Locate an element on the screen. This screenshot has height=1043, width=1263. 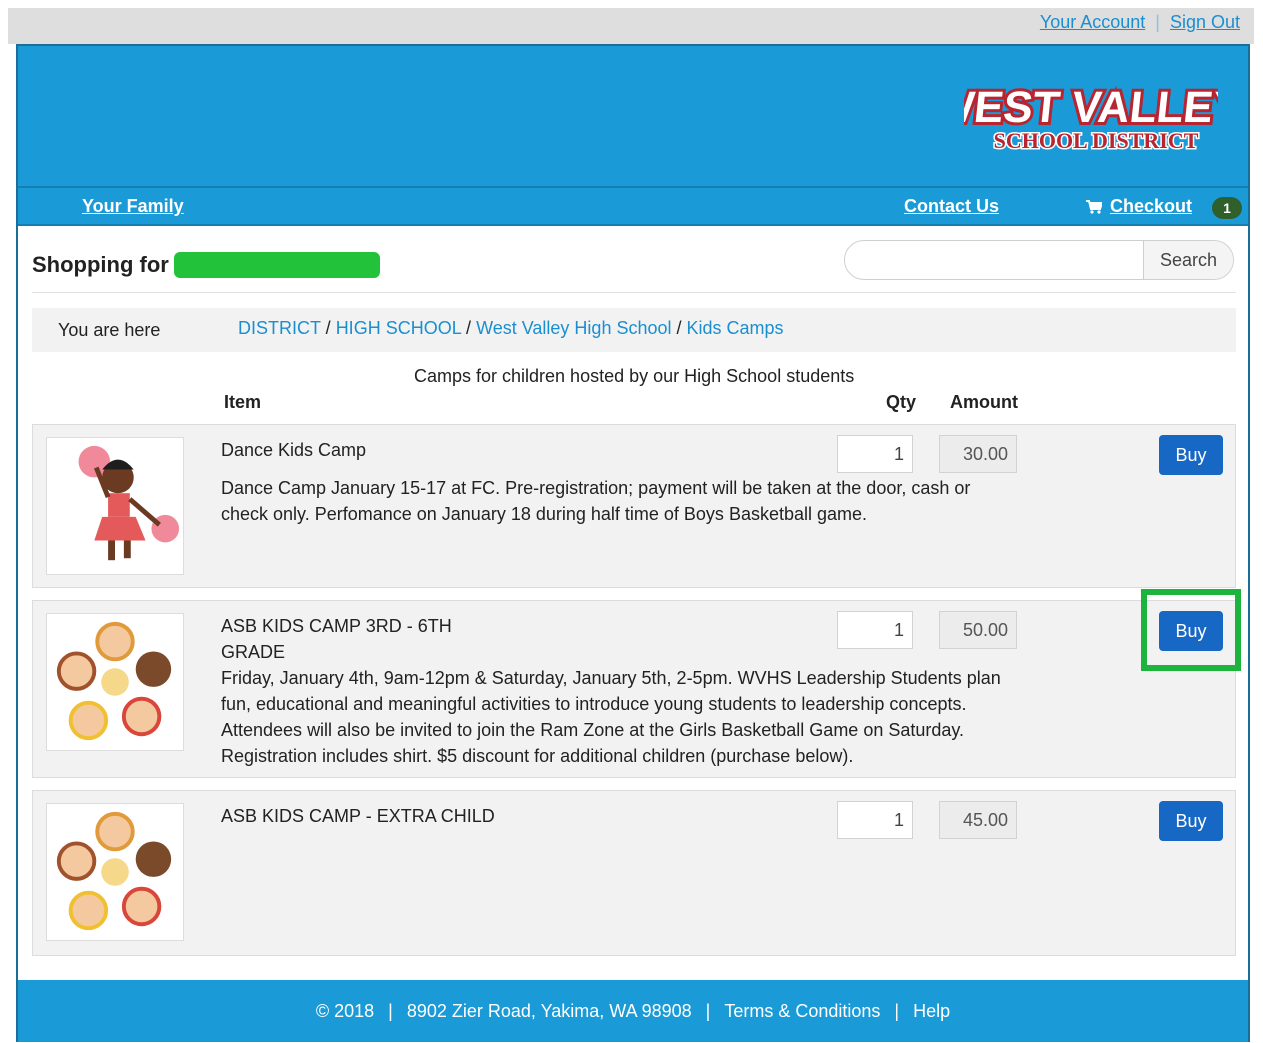
nav-contact-us: Contact Us is located at coordinates (951, 206).